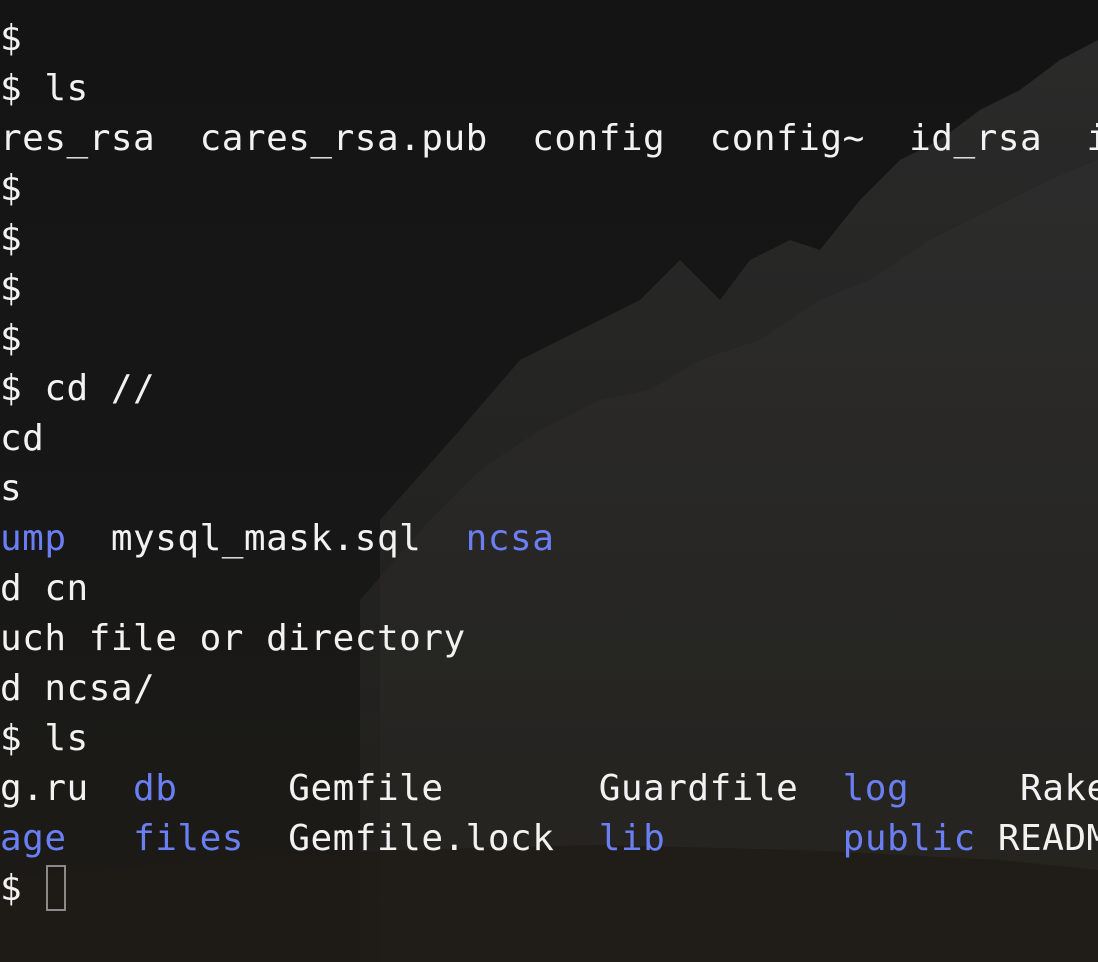 This screenshot has width=1098, height=962. Describe the element at coordinates (510, 538) in the screenshot. I see `directory-name: ncsa` at that location.